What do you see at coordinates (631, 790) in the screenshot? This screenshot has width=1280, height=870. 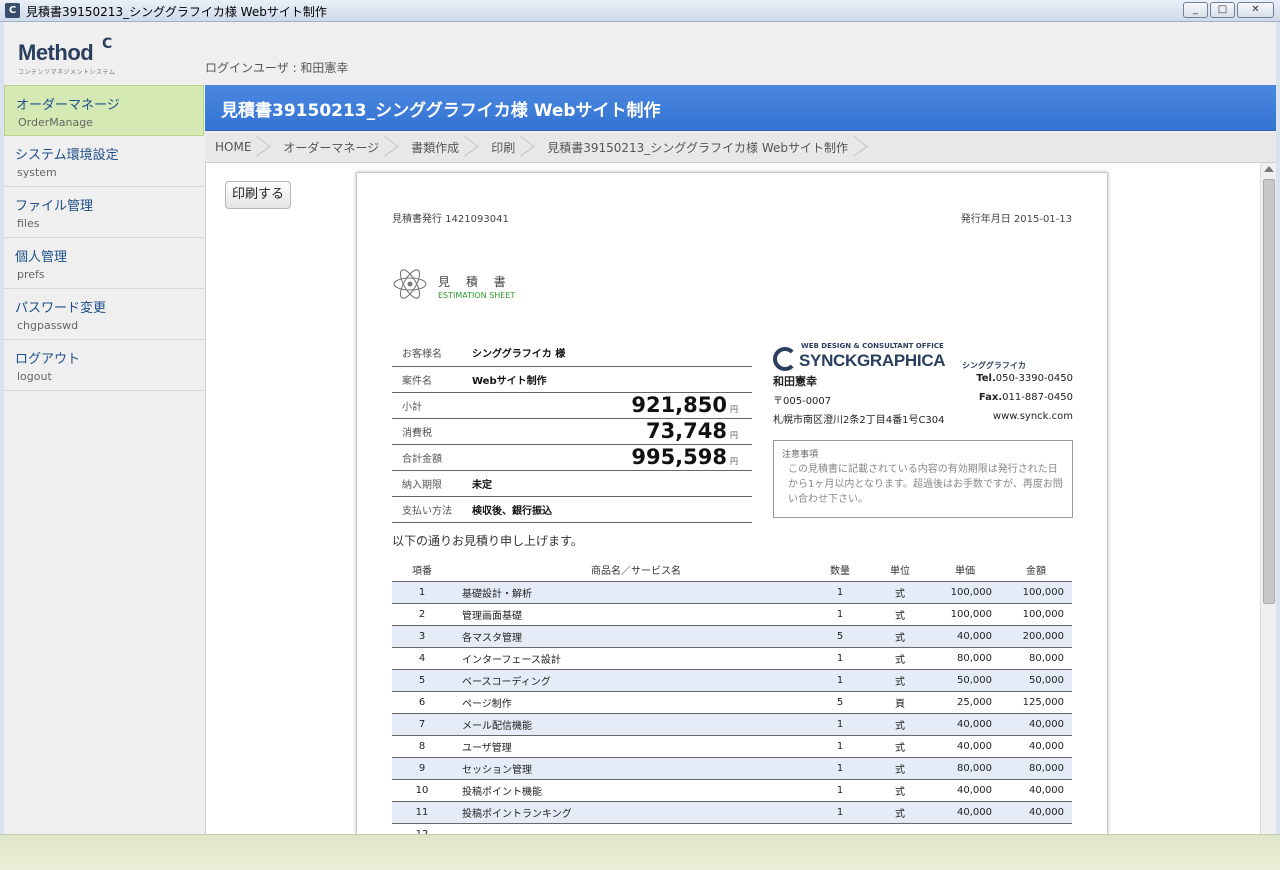 I see `item-name: 投稿ポイント機能` at bounding box center [631, 790].